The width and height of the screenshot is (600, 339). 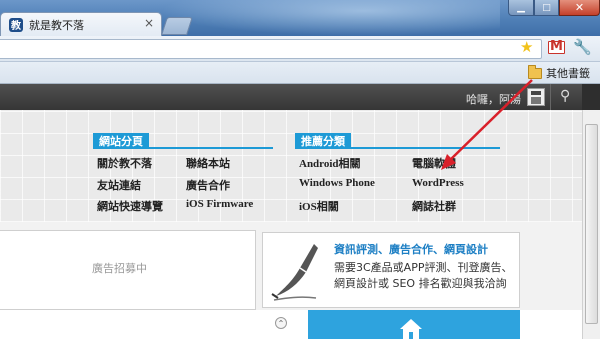 What do you see at coordinates (535, 71) in the screenshot?
I see `folder-icon` at bounding box center [535, 71].